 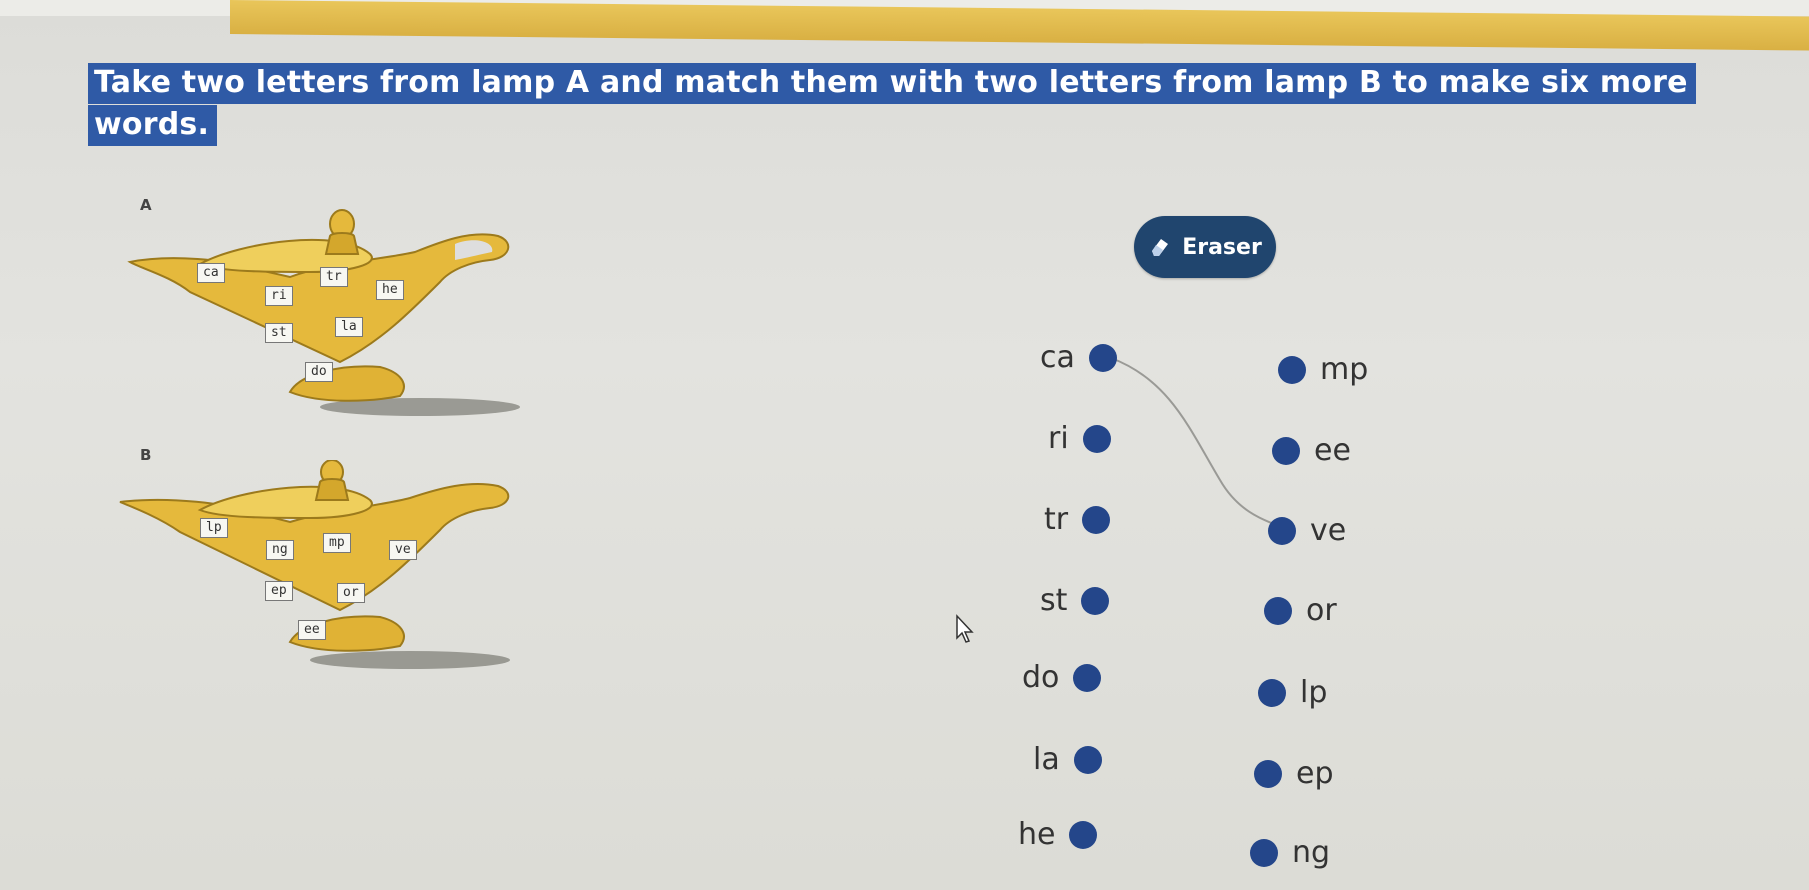 What do you see at coordinates (1300, 610) in the screenshot?
I see `right-item-or: or` at bounding box center [1300, 610].